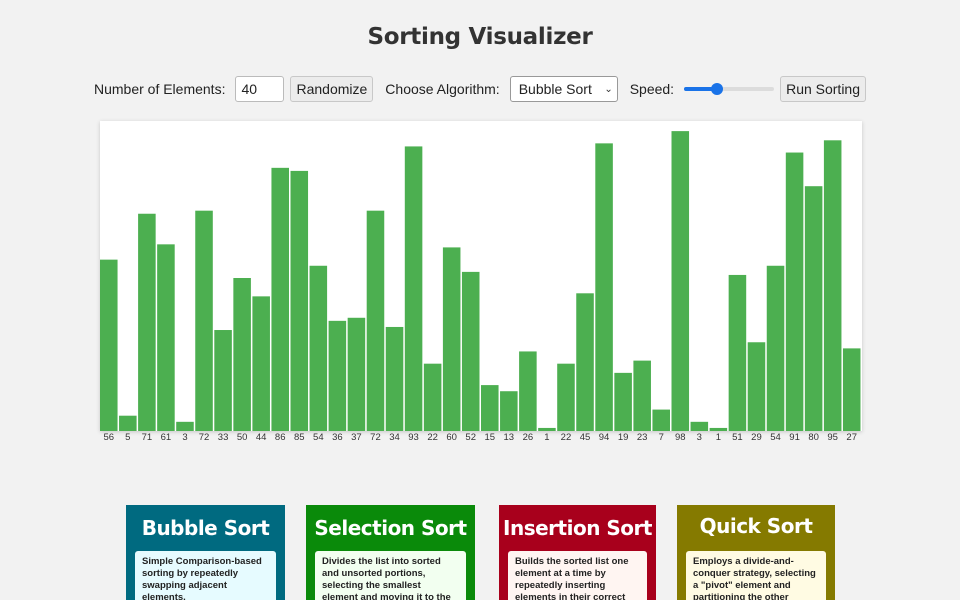 This screenshot has width=960, height=600. I want to click on bar-value-label: 27, so click(851, 437).